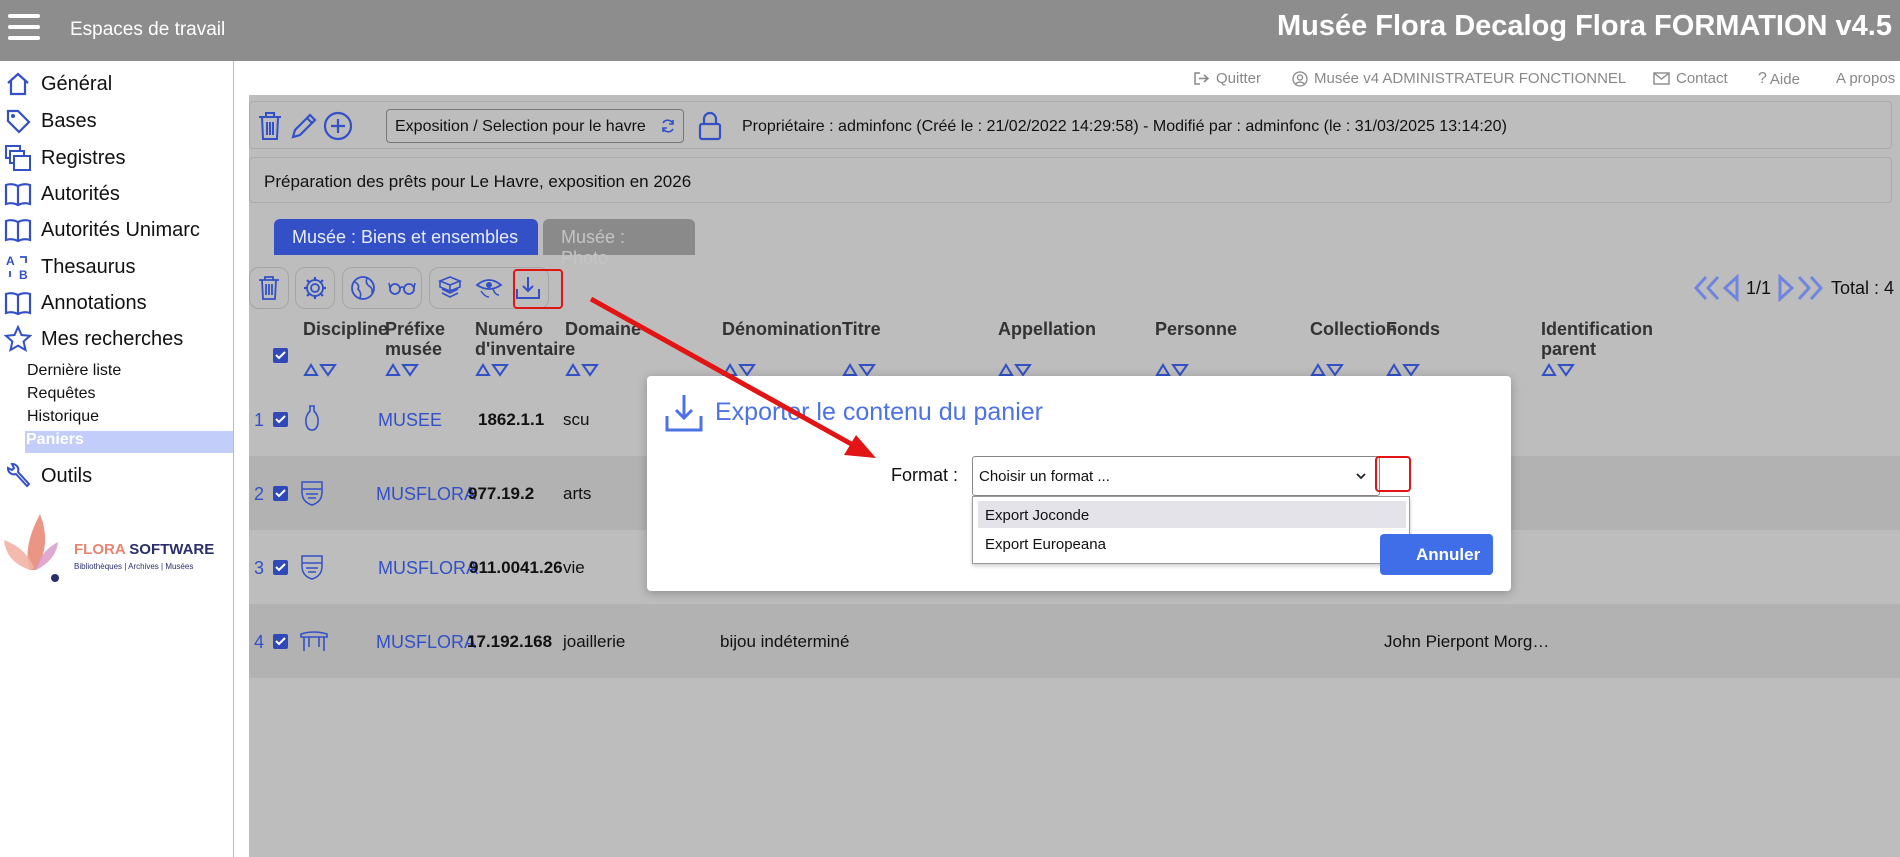  Describe the element at coordinates (1690, 78) in the screenshot. I see `contact-link: Contact` at that location.